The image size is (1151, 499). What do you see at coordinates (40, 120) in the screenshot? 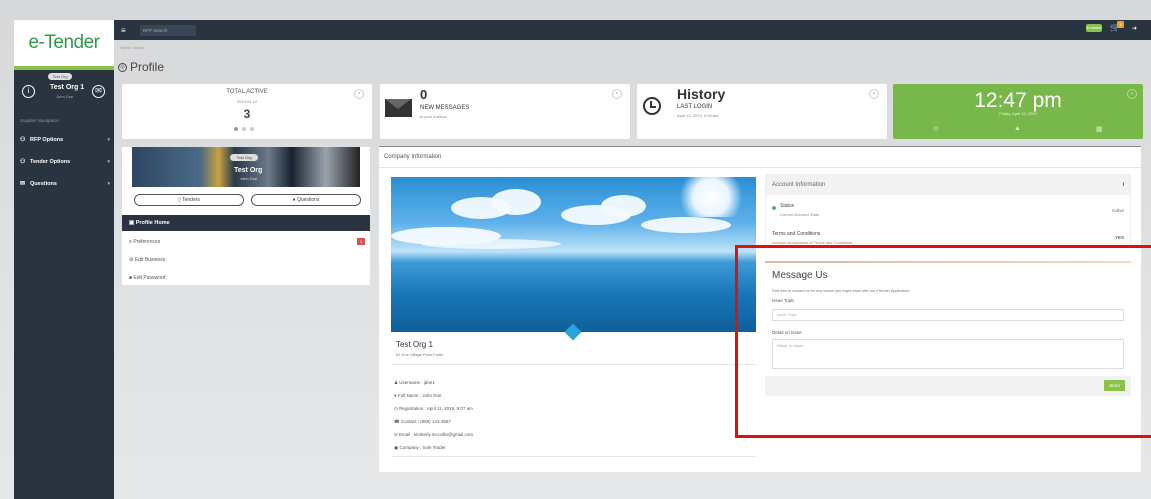
I see `sidebar-nav-title: Supplier Navigation` at bounding box center [40, 120].